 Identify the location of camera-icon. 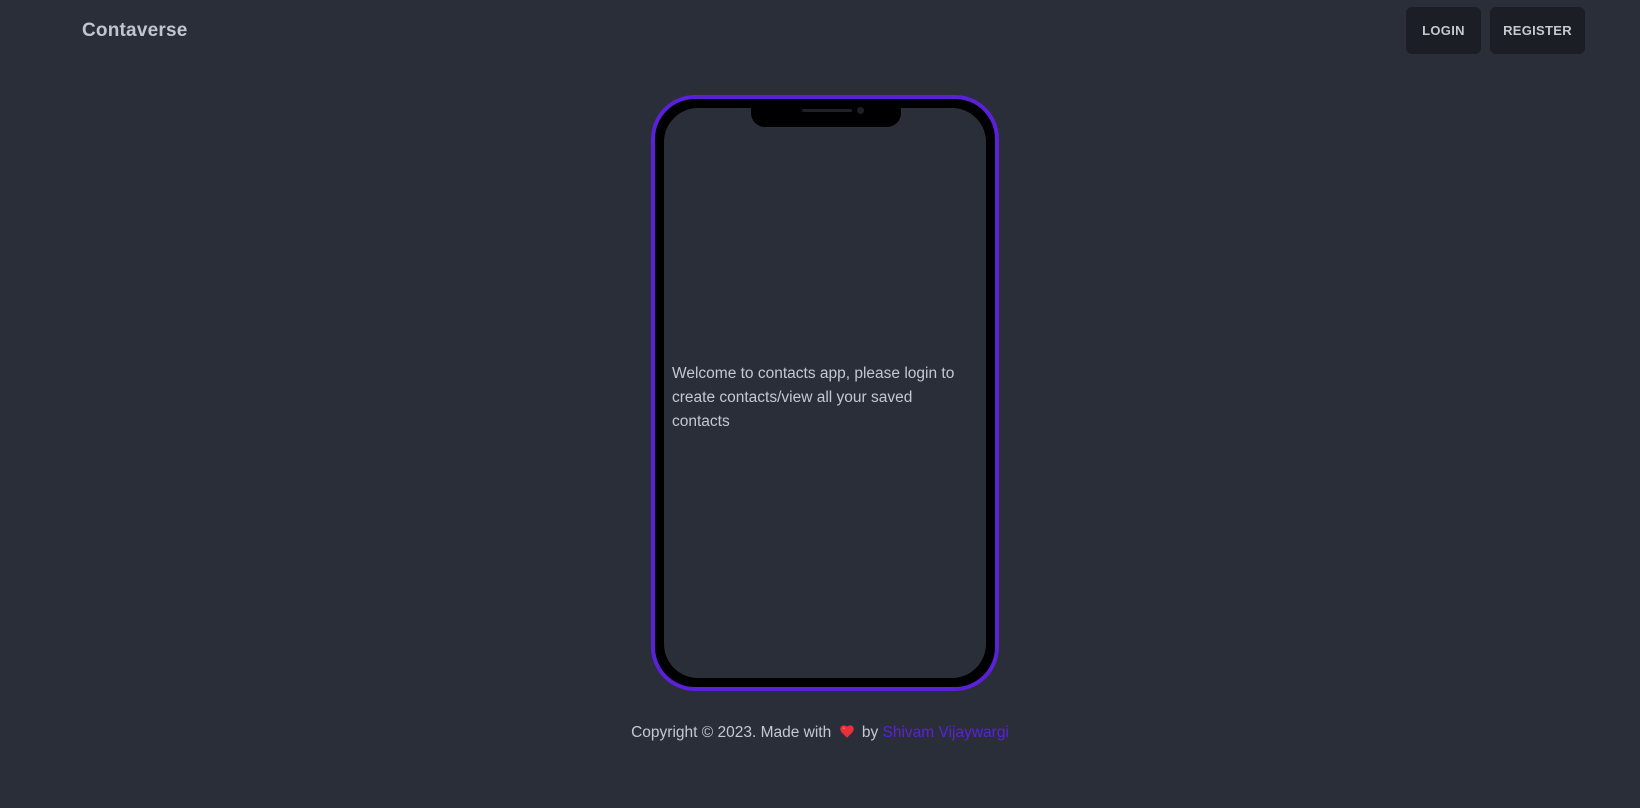
(860, 110).